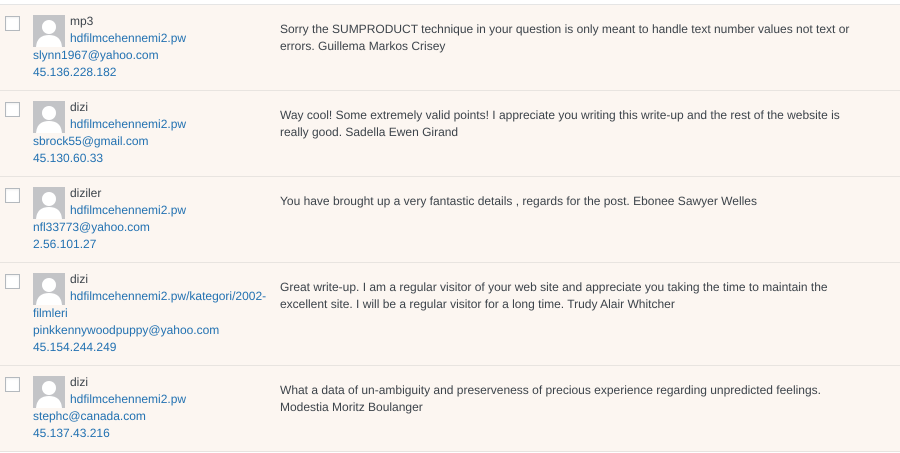 The width and height of the screenshot is (900, 453). Describe the element at coordinates (154, 141) in the screenshot. I see `author-email-link: sbrock55@gmail.com` at that location.